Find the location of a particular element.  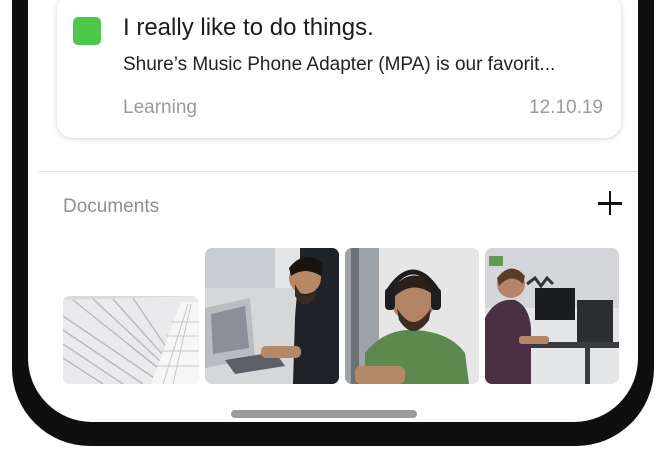

person-at-desk-photo-thumbnail is located at coordinates (552, 316).